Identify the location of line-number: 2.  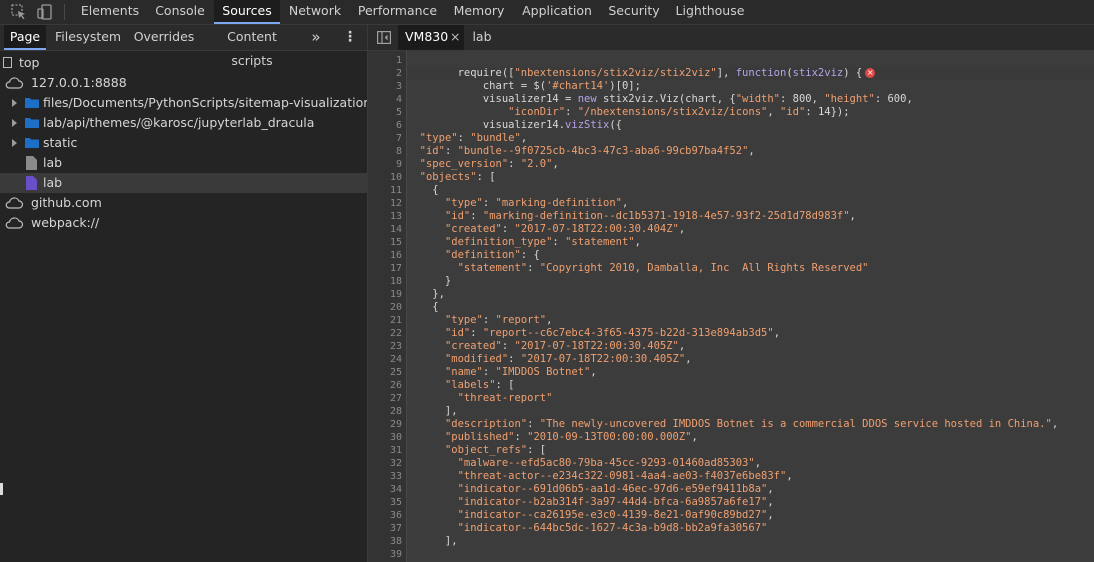
(385, 73).